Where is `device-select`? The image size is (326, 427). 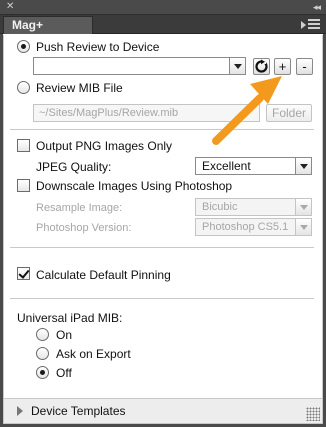
device-select is located at coordinates (139, 66).